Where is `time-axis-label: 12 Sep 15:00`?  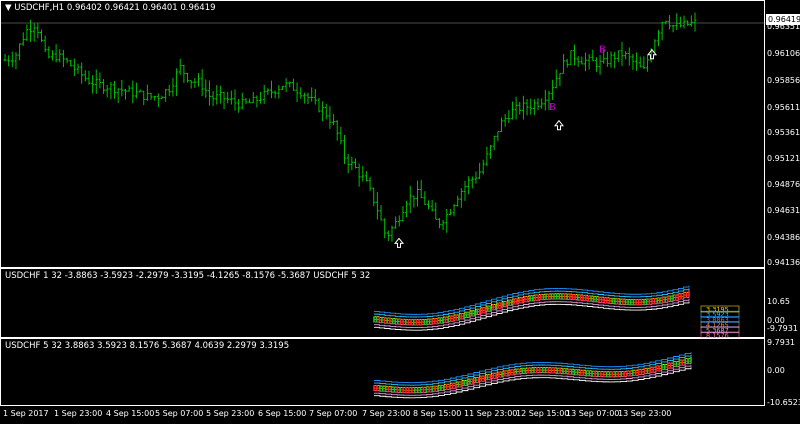
time-axis-label: 12 Sep 15:00 is located at coordinates (543, 413).